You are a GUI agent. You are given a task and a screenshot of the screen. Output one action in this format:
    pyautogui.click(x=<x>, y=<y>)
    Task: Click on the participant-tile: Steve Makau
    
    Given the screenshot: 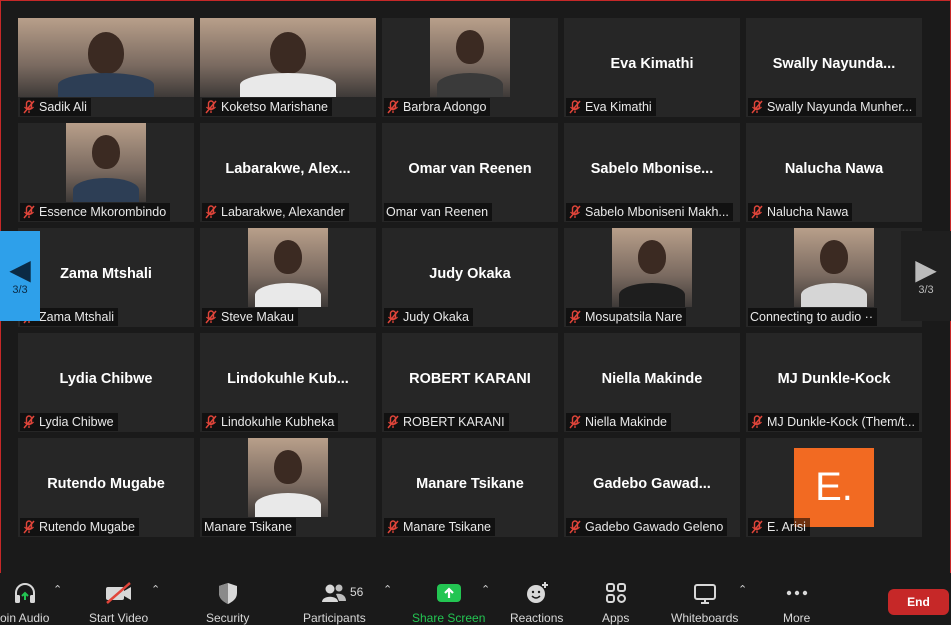 What is the action you would take?
    pyautogui.click(x=288, y=277)
    